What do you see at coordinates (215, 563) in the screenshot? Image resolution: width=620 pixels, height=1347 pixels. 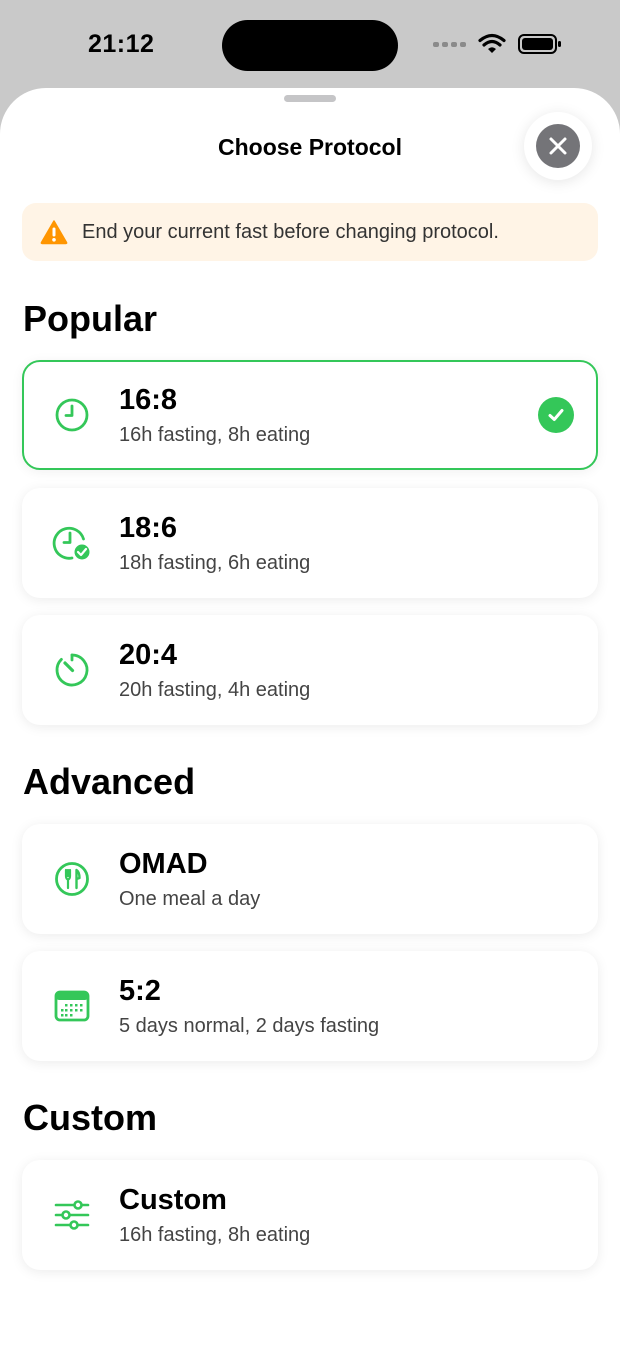 I see `protocol-subtitle: 18h fasting, 6h eating` at bounding box center [215, 563].